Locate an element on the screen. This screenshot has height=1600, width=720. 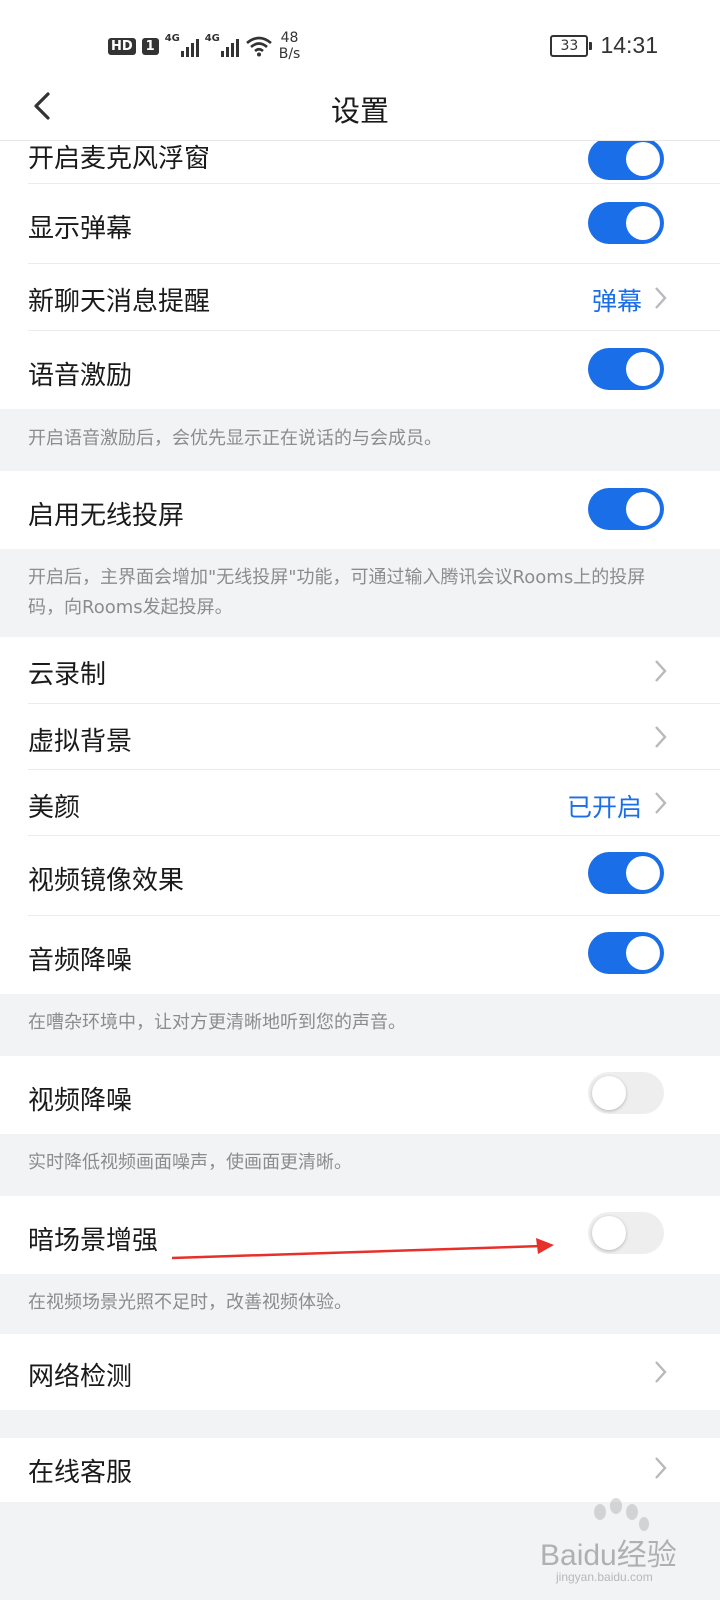
row-value: 弹幕 is located at coordinates (616, 301).